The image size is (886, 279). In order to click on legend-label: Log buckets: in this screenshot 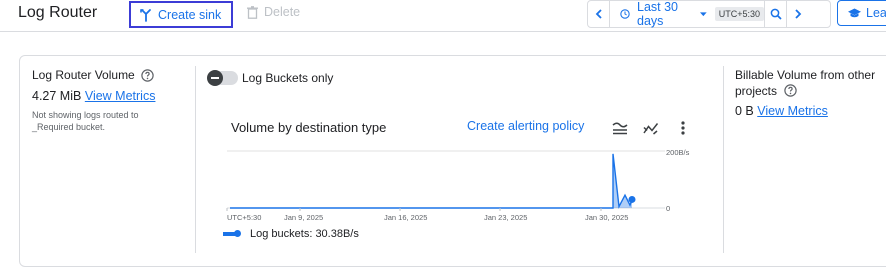, I will do `click(281, 234)`.